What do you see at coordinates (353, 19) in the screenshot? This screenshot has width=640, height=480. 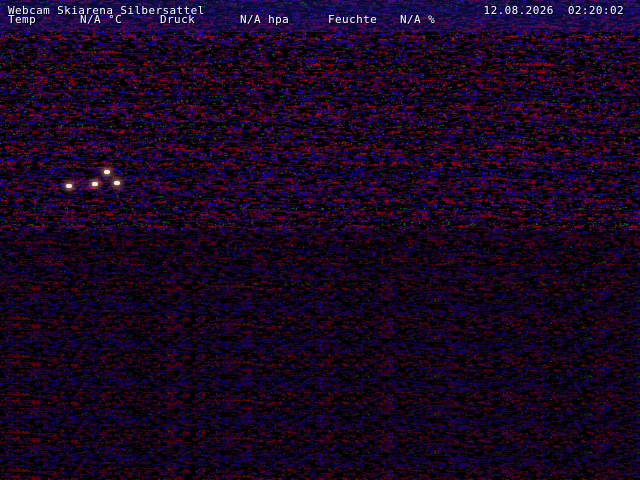 I see `humidity-label: Feuchte` at bounding box center [353, 19].